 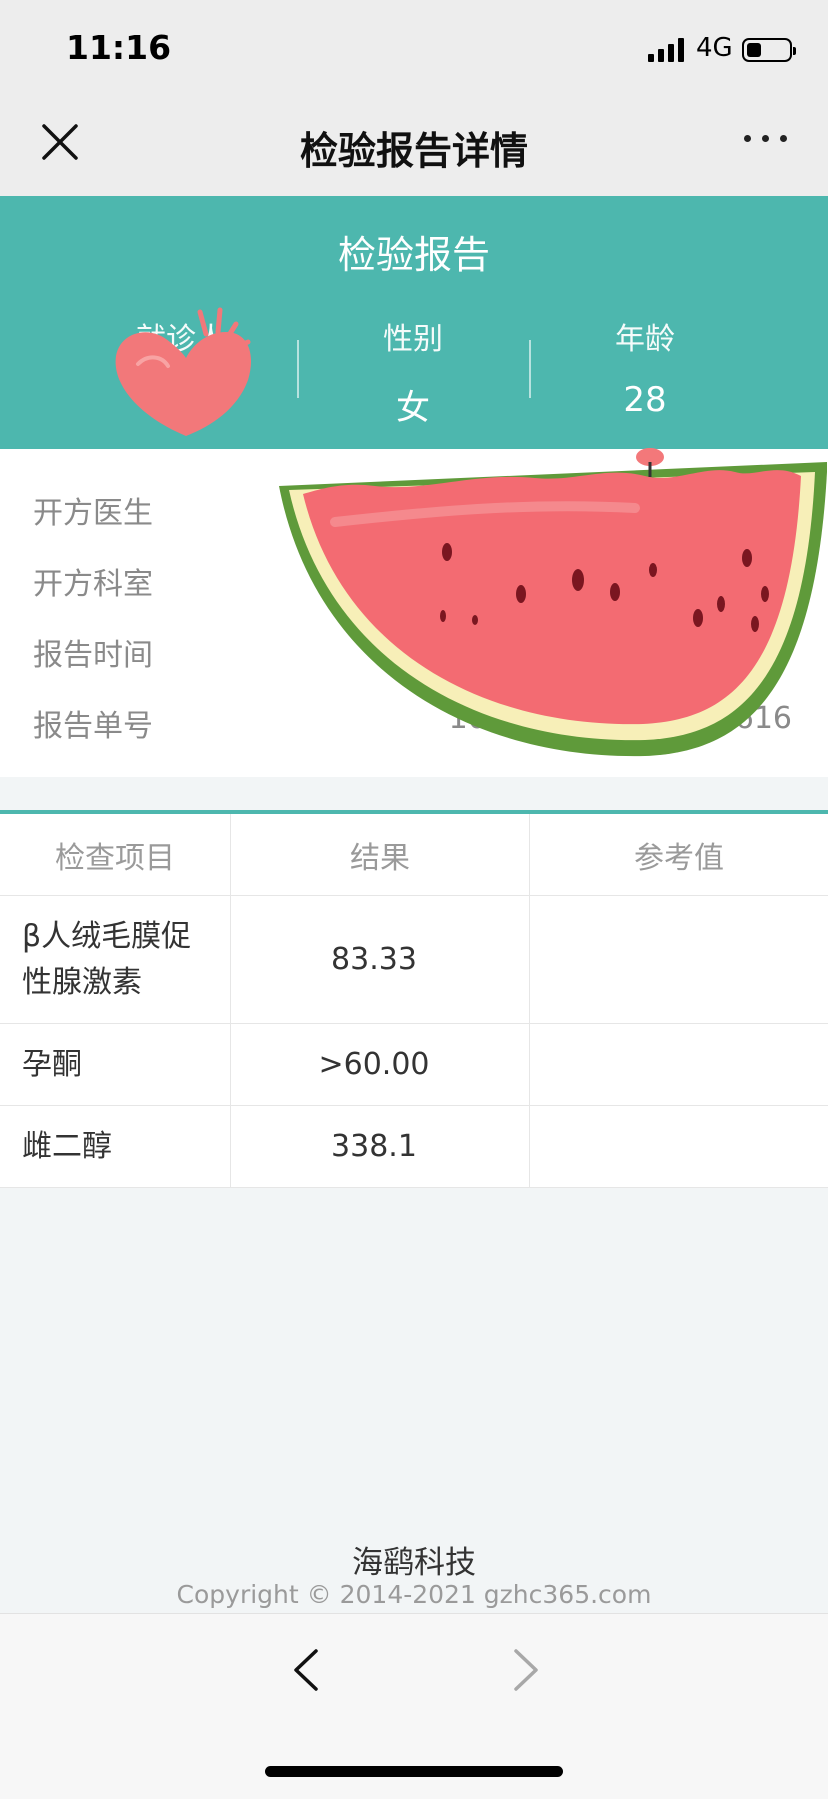 What do you see at coordinates (769, 50) in the screenshot?
I see `battery-icon` at bounding box center [769, 50].